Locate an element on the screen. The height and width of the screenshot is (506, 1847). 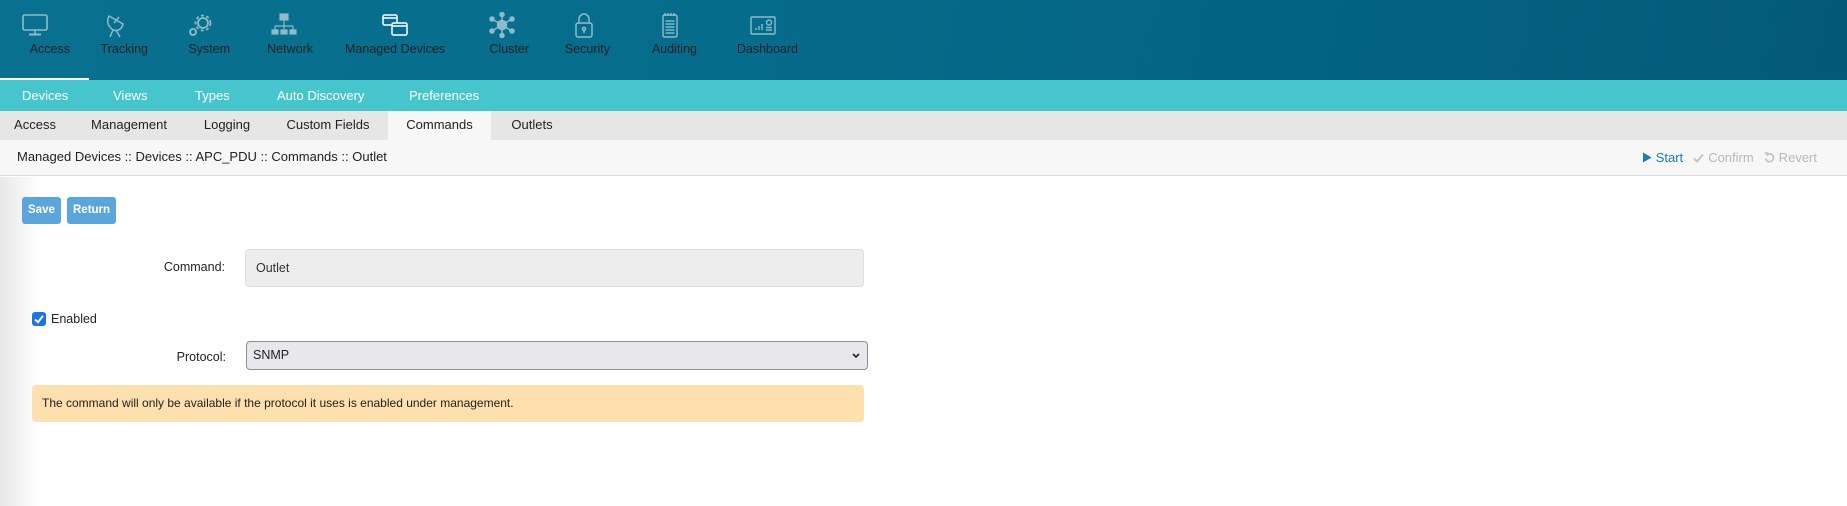
monitor-icon is located at coordinates (35, 25).